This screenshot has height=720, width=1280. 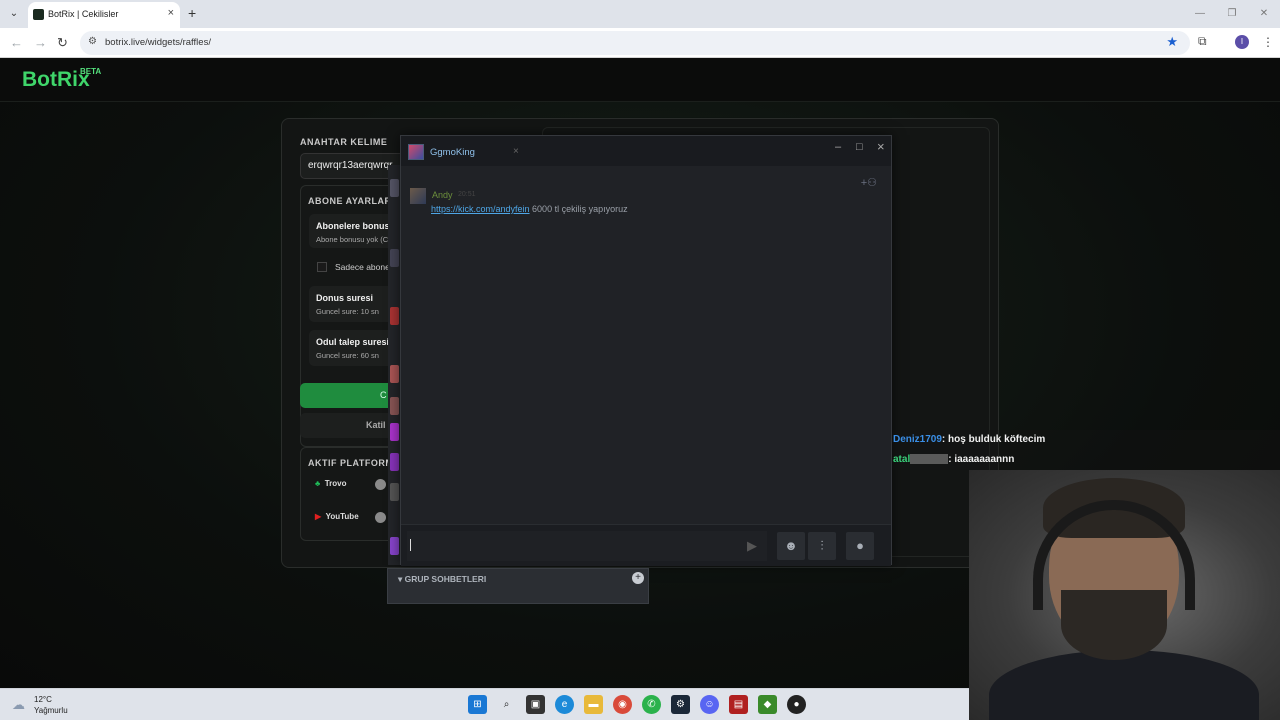 What do you see at coordinates (993, 439) in the screenshot?
I see `overlay-text: : hoş bulduk köftecim` at bounding box center [993, 439].